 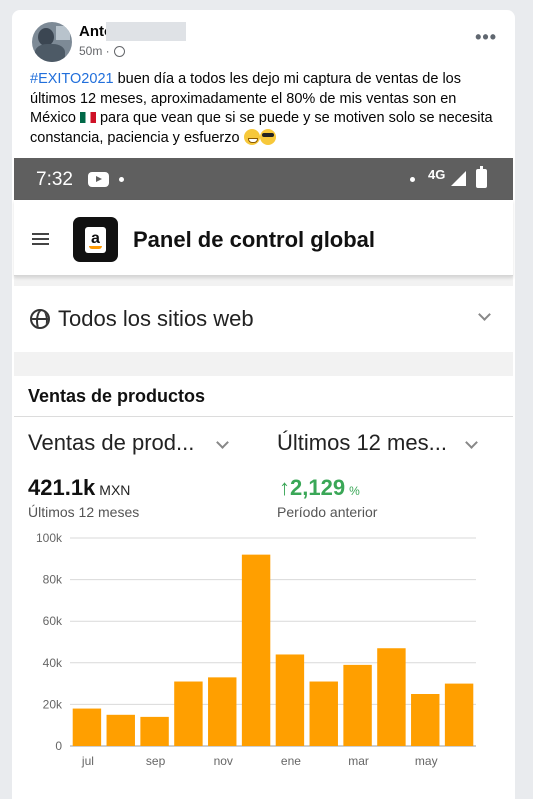 What do you see at coordinates (115, 490) in the screenshot?
I see `currency-label: MXN` at bounding box center [115, 490].